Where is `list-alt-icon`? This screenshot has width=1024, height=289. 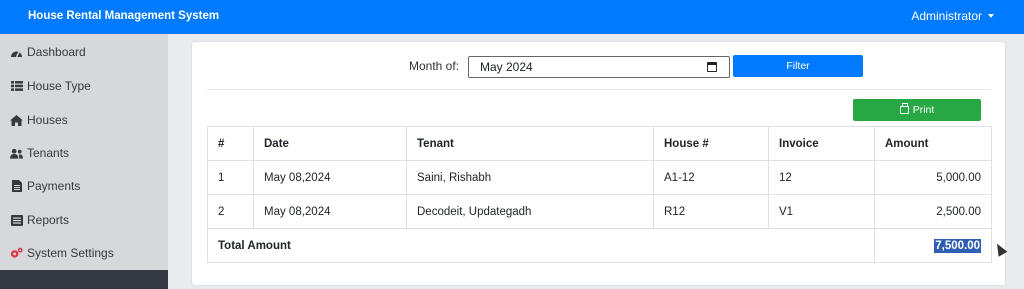 list-alt-icon is located at coordinates (16, 220).